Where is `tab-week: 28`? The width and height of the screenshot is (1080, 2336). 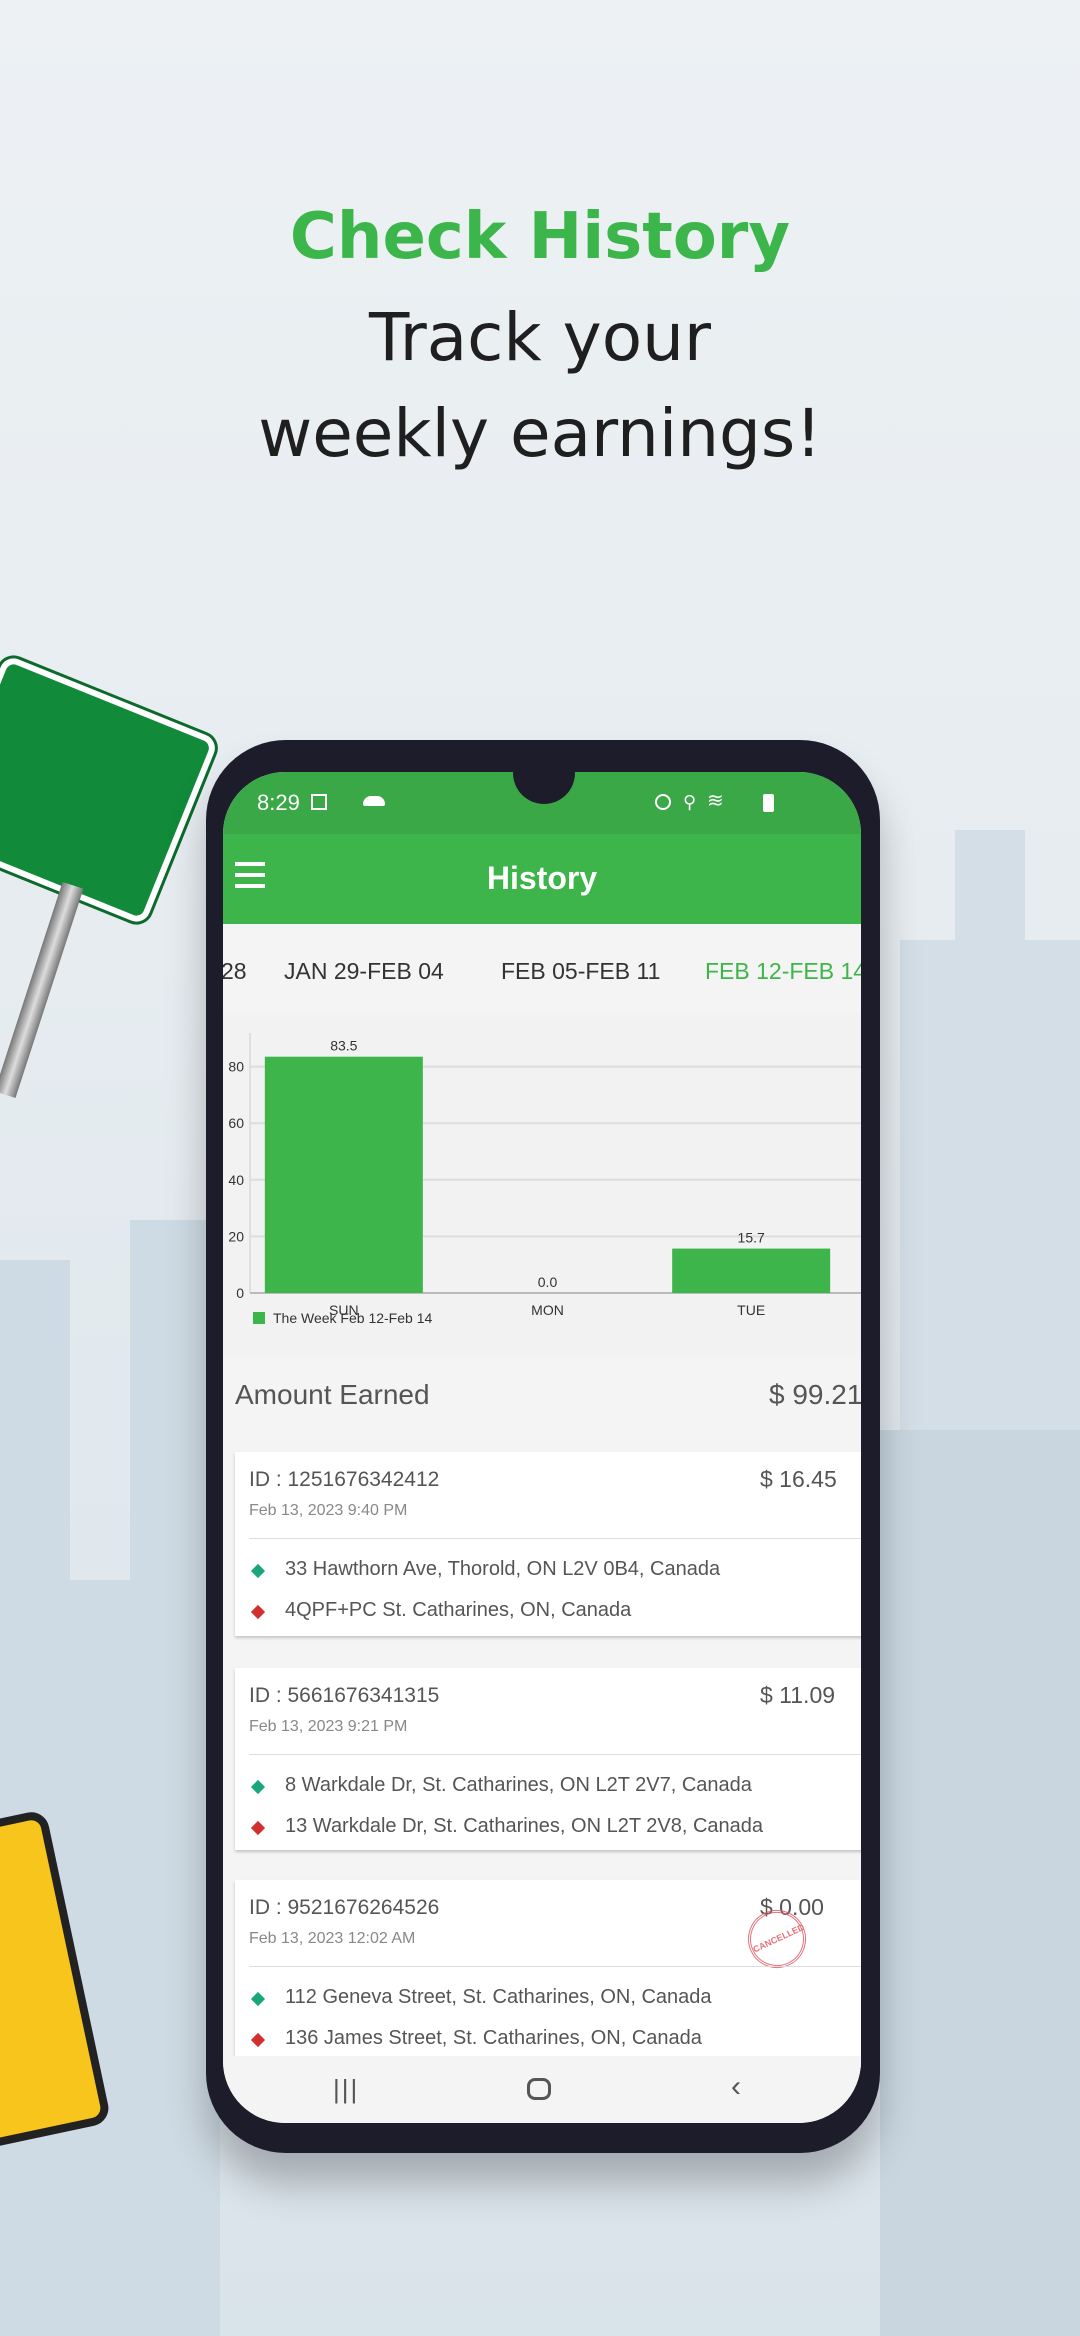 tab-week: 28 is located at coordinates (235, 971).